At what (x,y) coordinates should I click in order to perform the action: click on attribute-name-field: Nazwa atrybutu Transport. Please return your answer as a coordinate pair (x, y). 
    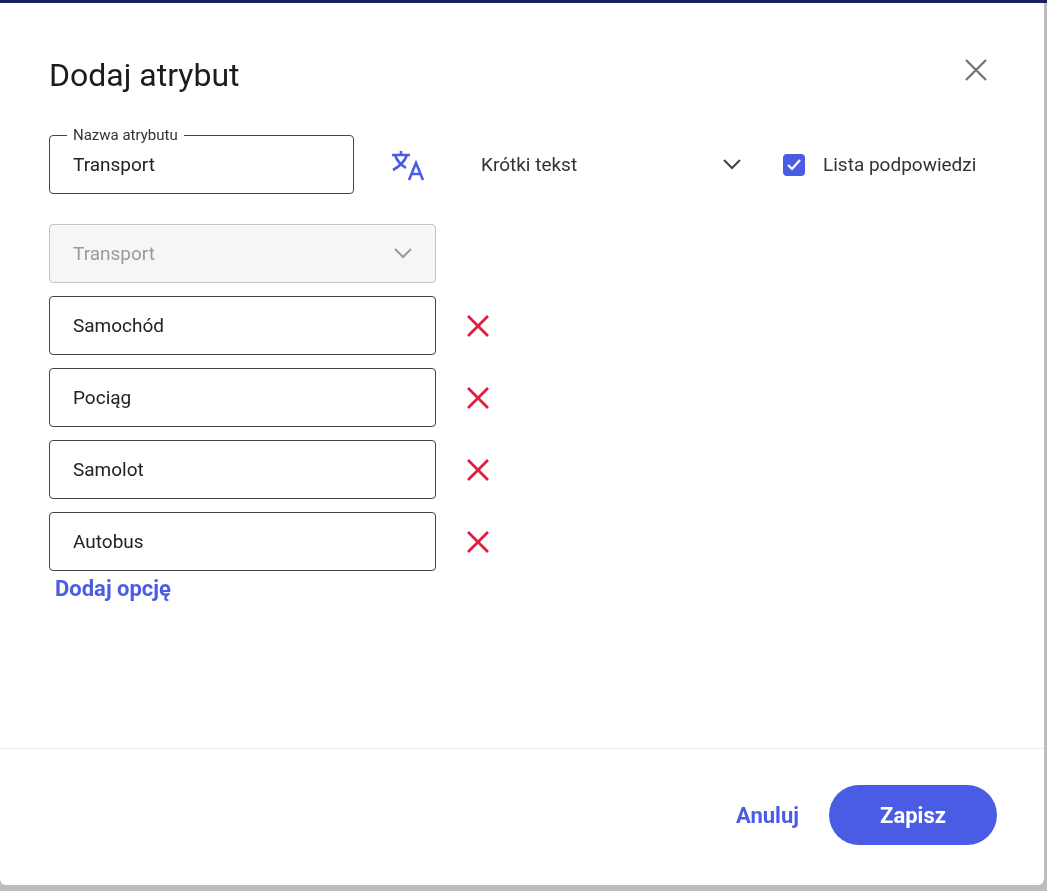
    Looking at the image, I should click on (201, 159).